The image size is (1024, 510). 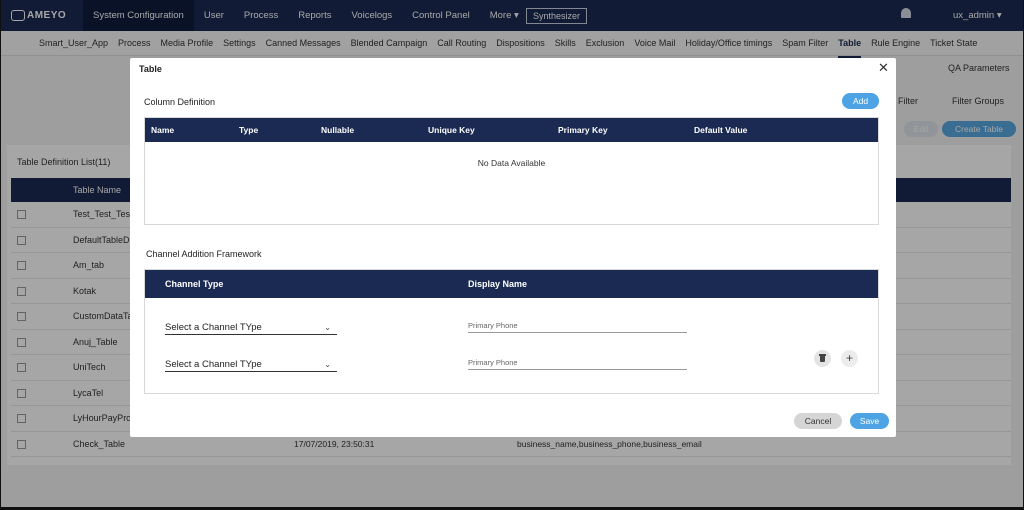 I want to click on cancel-button: Cancel, so click(x=818, y=421).